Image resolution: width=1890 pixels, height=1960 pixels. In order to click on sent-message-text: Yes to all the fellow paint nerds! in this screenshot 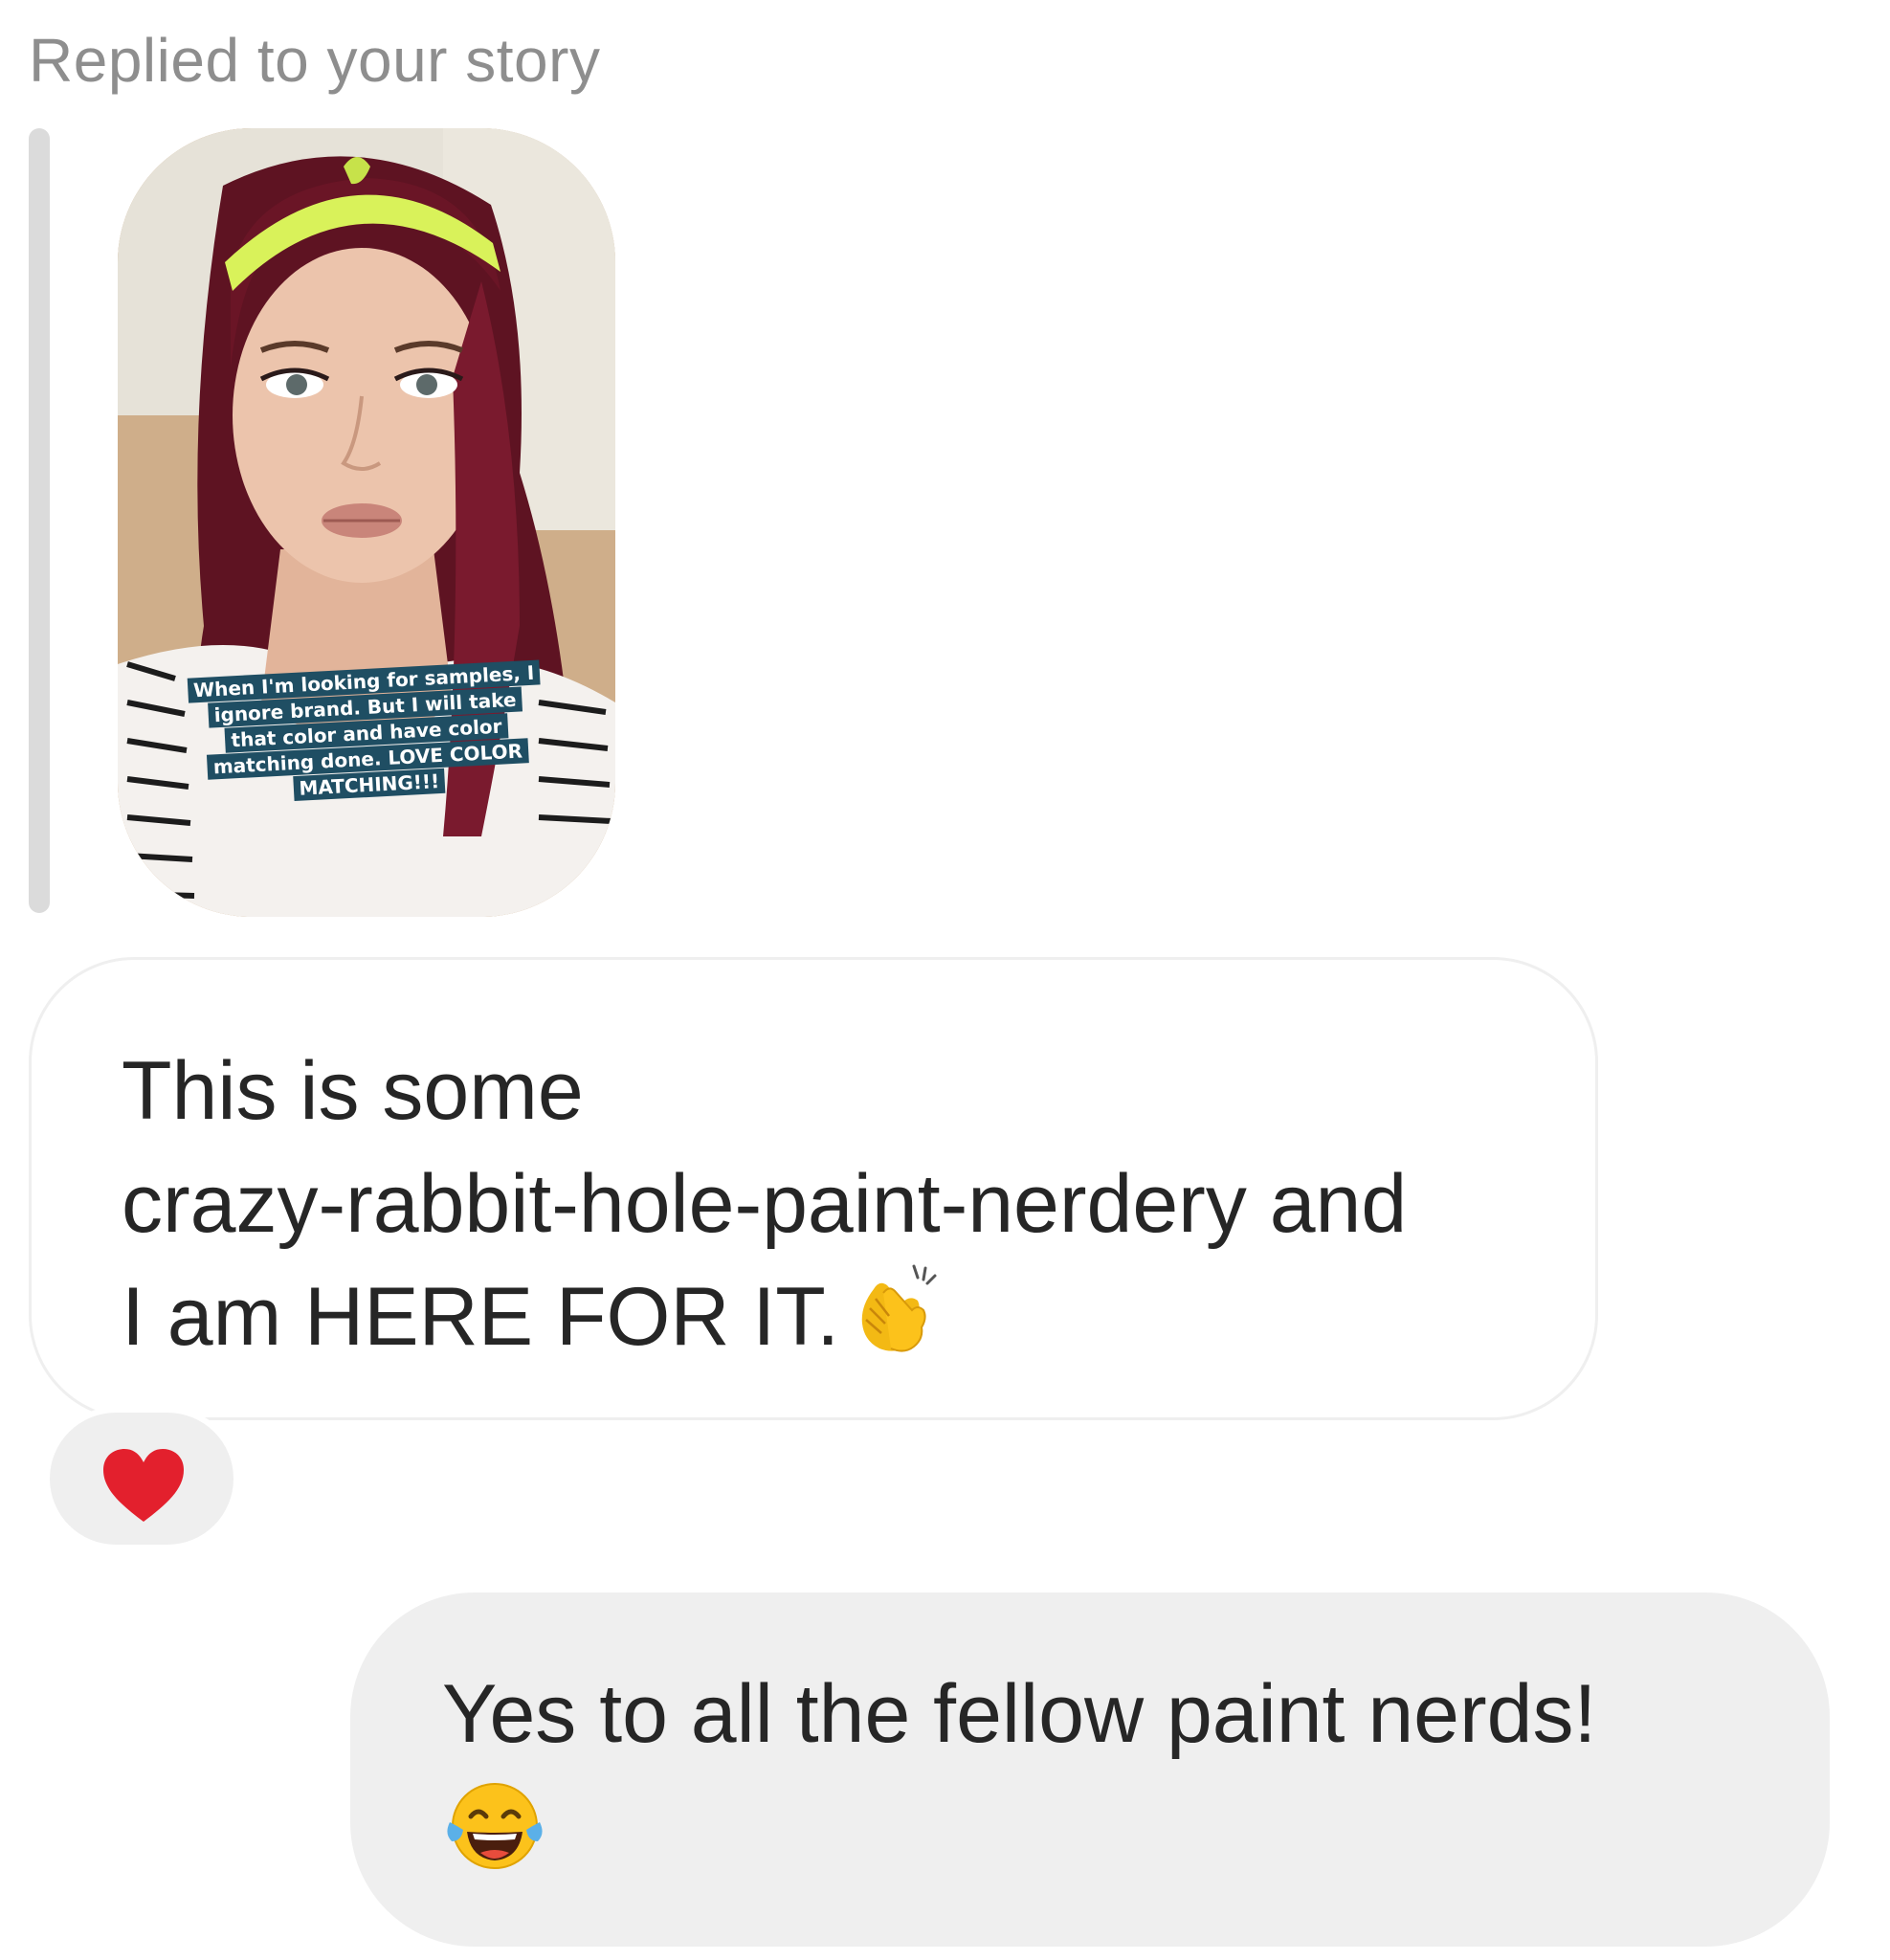, I will do `click(1121, 1780)`.